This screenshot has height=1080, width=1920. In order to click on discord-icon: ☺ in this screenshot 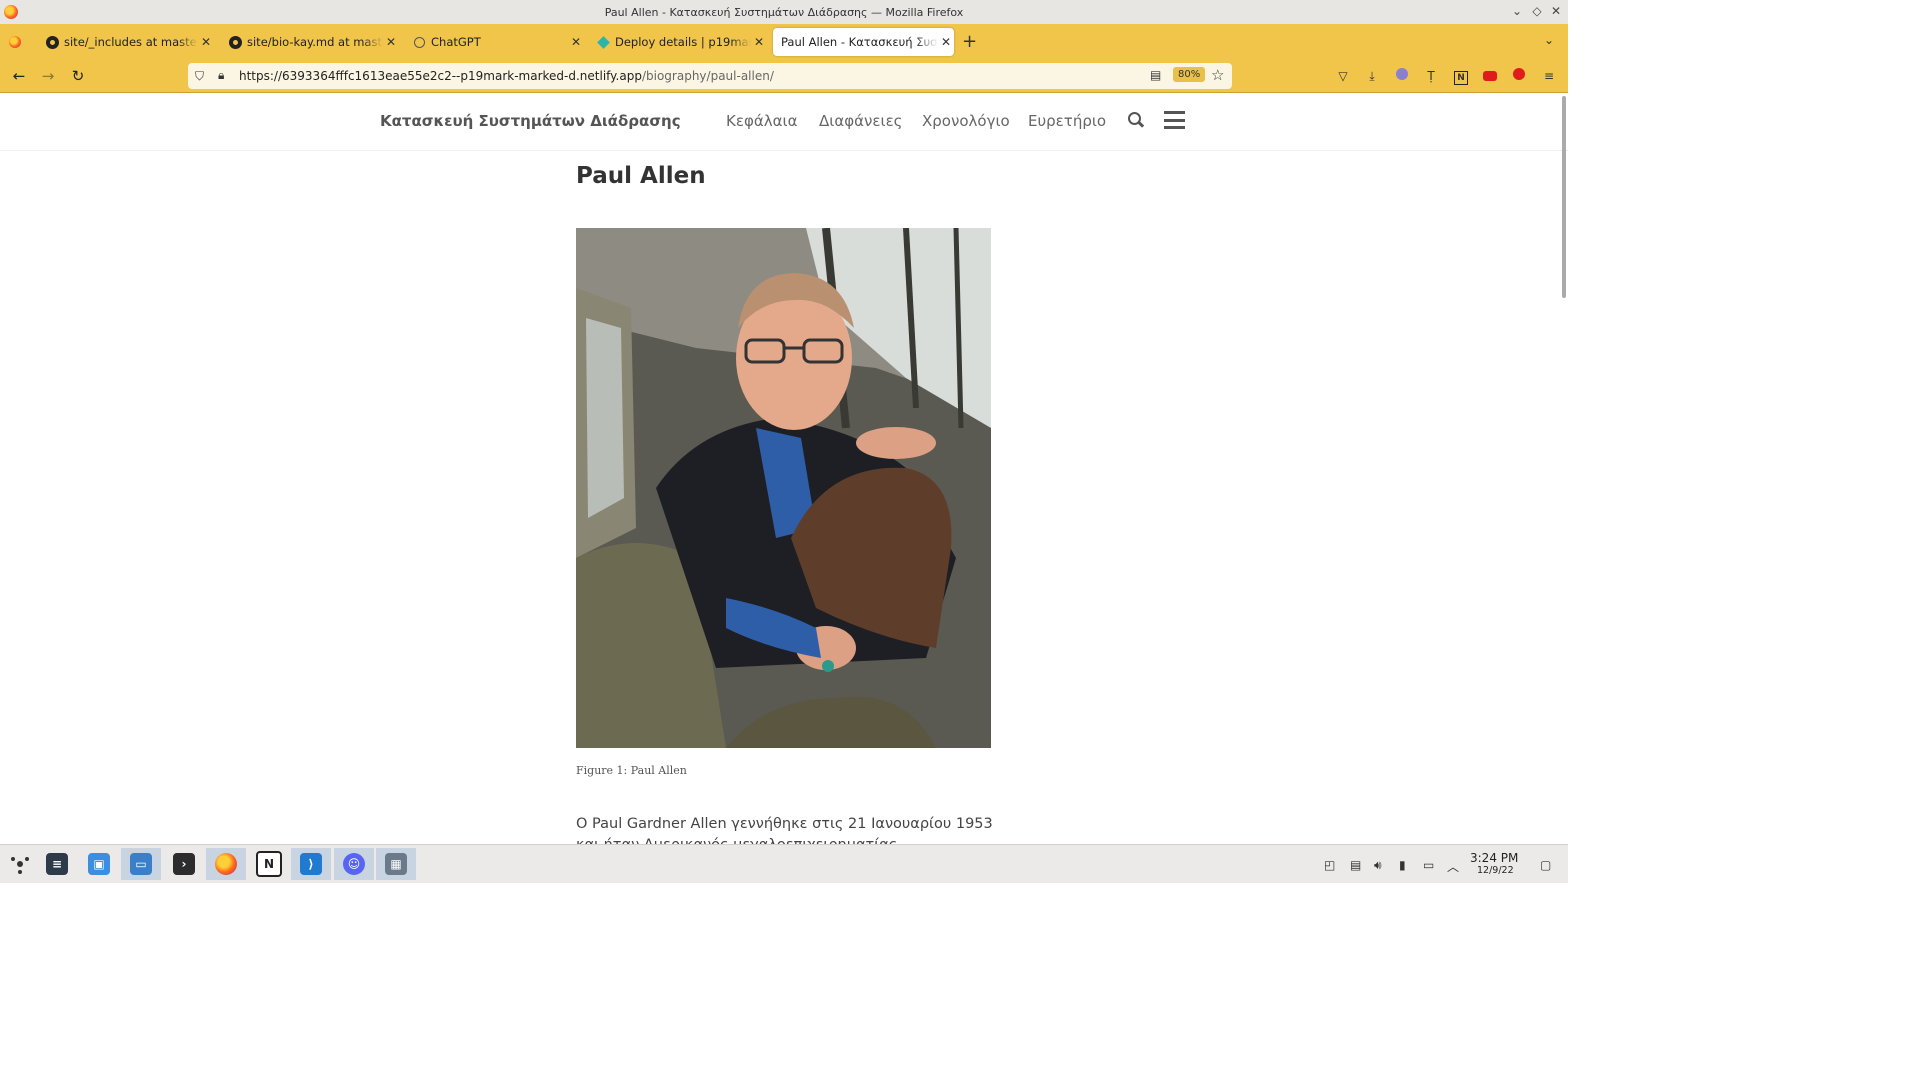, I will do `click(354, 864)`.